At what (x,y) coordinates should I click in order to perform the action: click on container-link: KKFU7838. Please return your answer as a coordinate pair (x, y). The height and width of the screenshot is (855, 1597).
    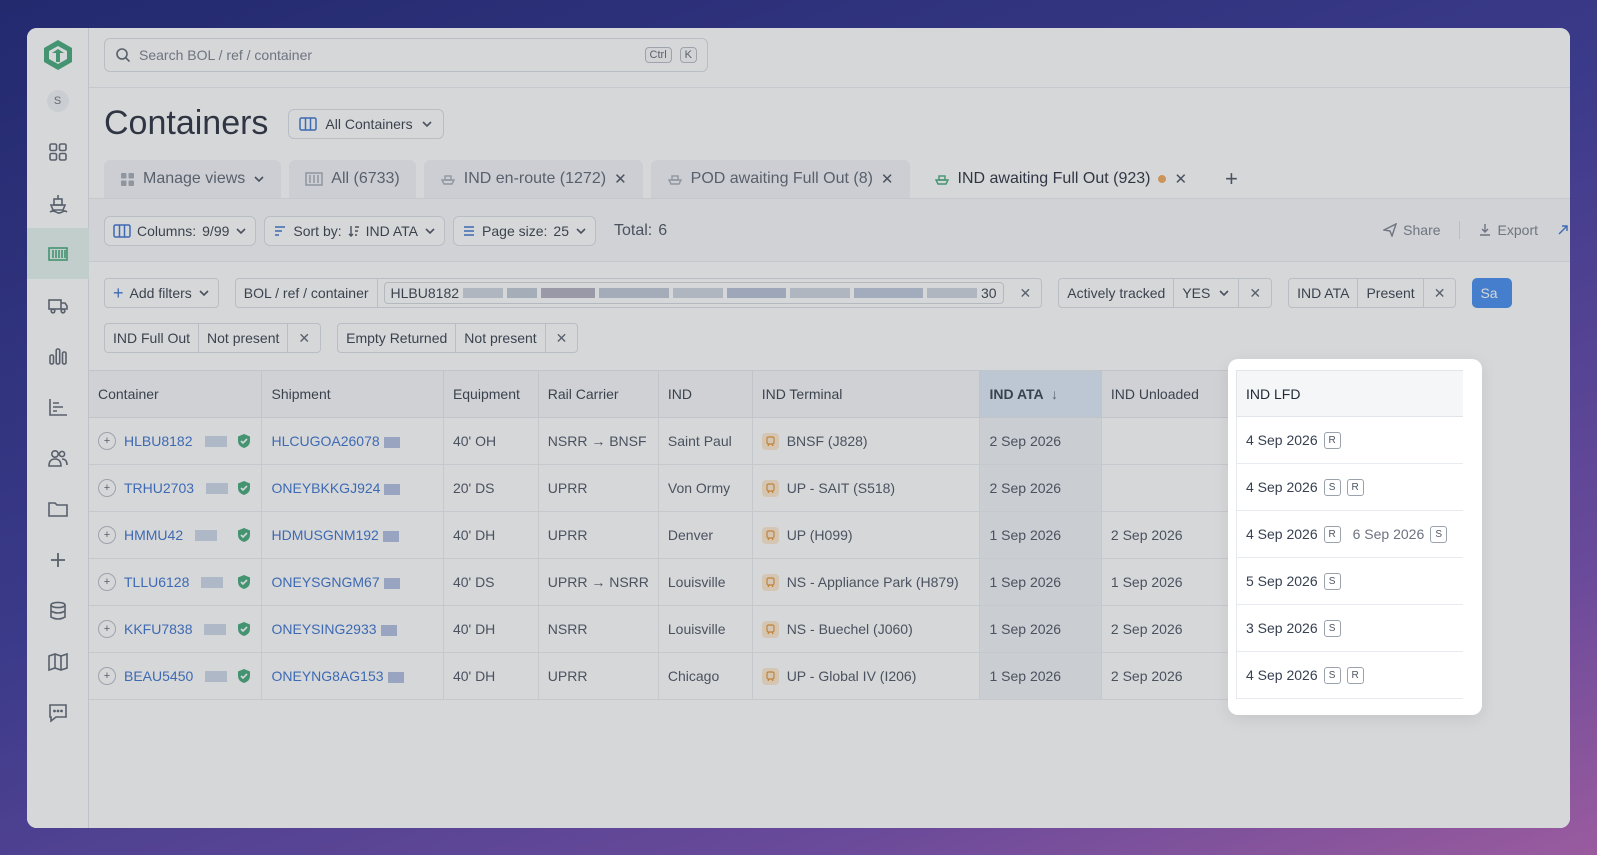
    Looking at the image, I should click on (158, 629).